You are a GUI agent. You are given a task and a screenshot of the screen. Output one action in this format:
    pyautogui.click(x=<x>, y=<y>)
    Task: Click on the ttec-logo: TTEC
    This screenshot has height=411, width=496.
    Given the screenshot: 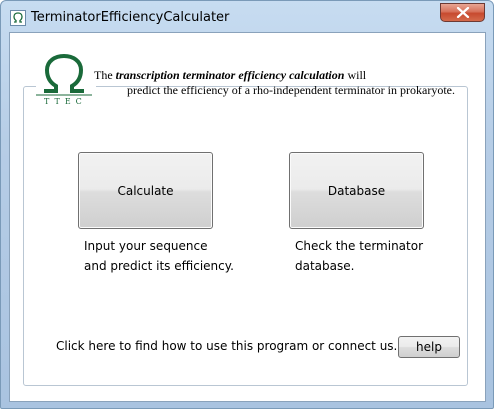 What is the action you would take?
    pyautogui.click(x=66, y=84)
    